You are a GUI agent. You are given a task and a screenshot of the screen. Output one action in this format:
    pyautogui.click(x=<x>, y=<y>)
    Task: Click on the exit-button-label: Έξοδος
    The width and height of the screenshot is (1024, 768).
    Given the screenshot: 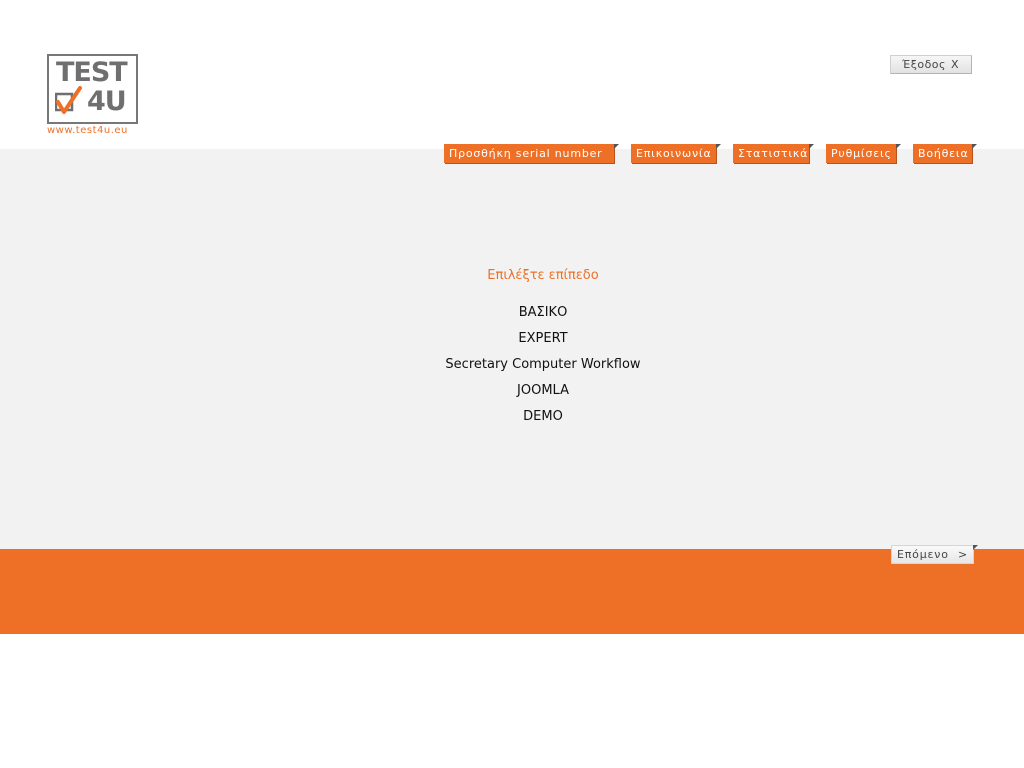 What is the action you would take?
    pyautogui.click(x=924, y=64)
    